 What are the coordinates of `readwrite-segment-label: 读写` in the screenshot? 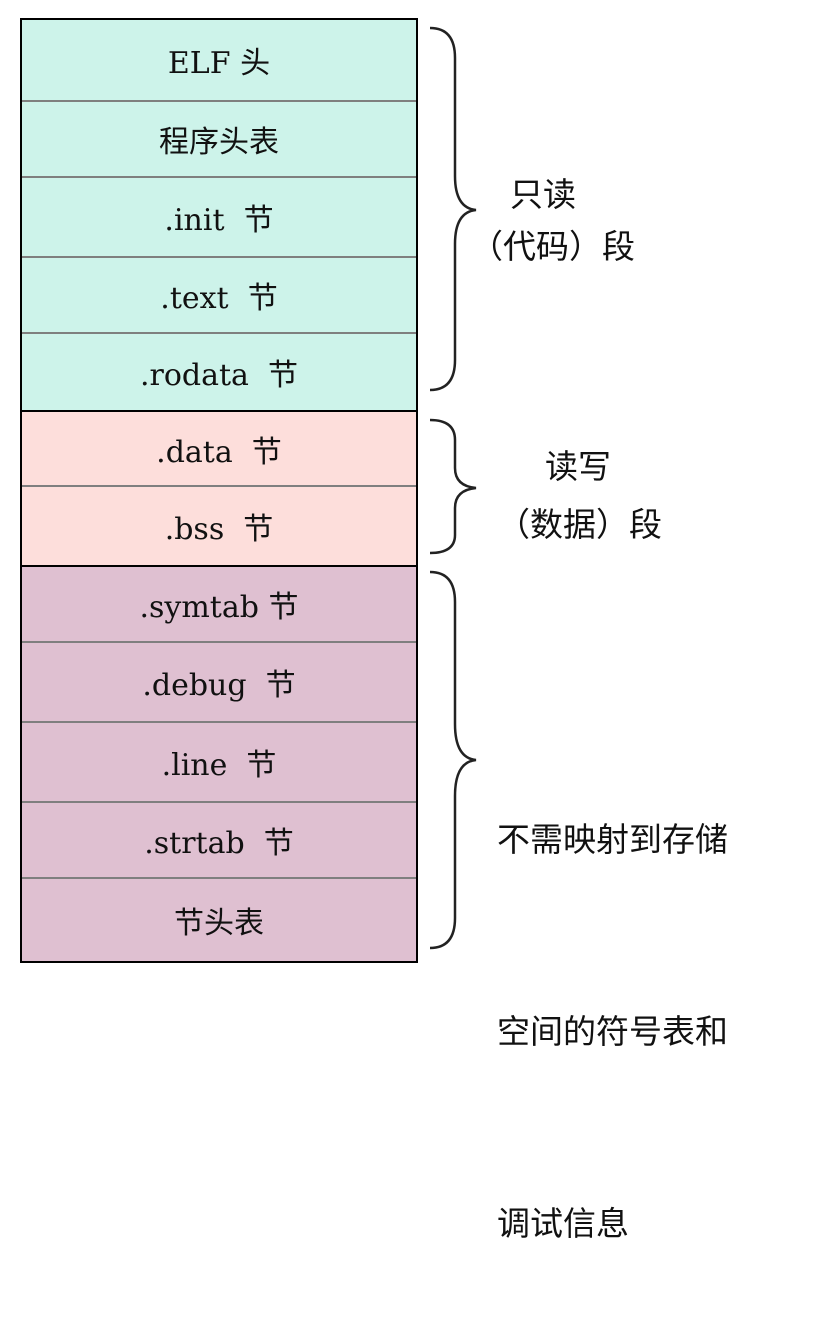 It's located at (578, 466).